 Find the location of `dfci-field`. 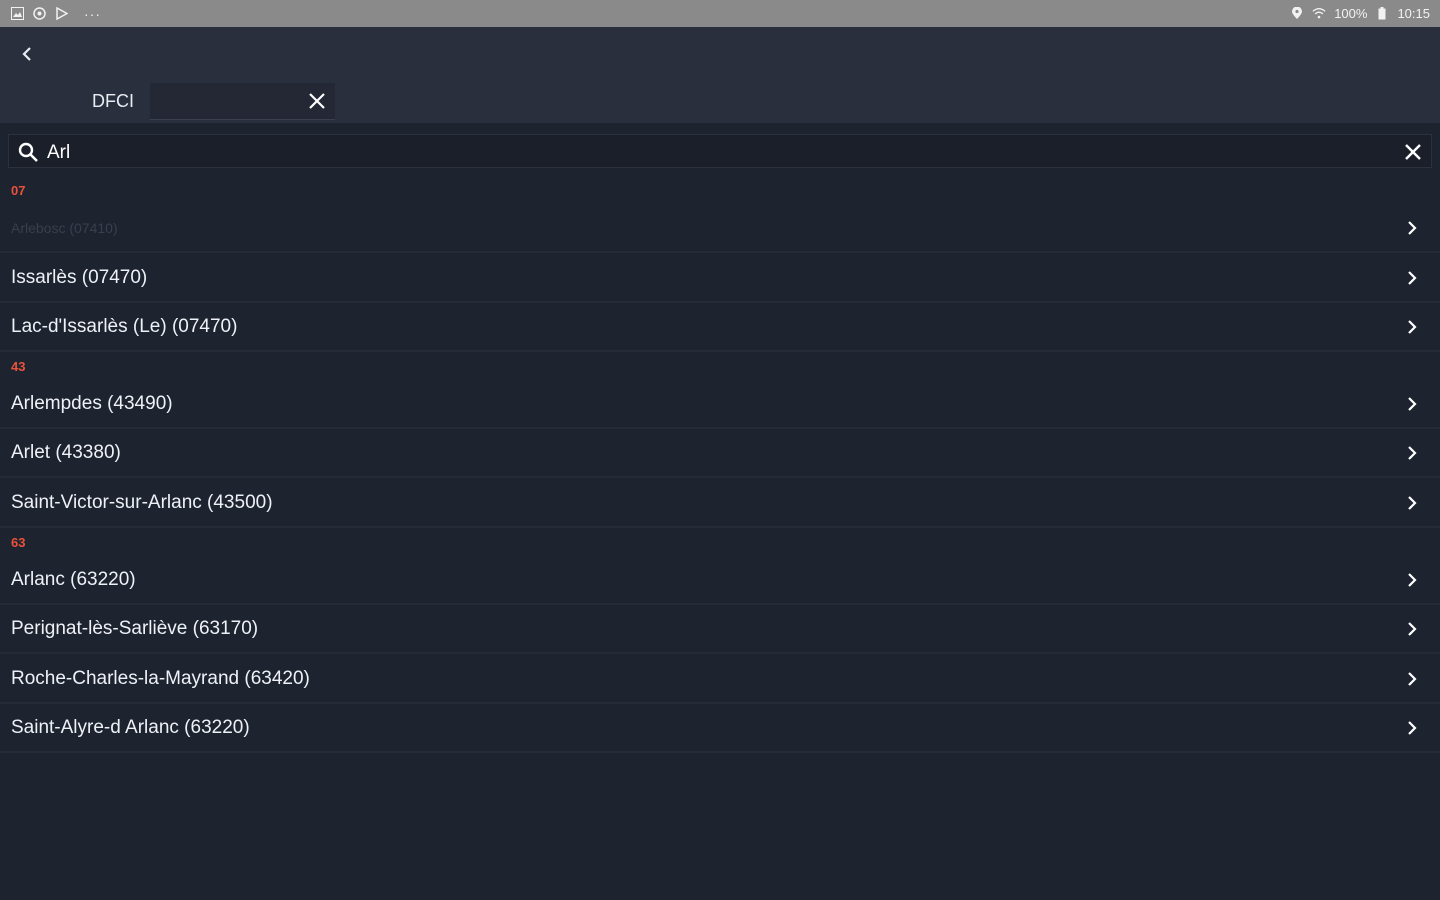

dfci-field is located at coordinates (242, 101).